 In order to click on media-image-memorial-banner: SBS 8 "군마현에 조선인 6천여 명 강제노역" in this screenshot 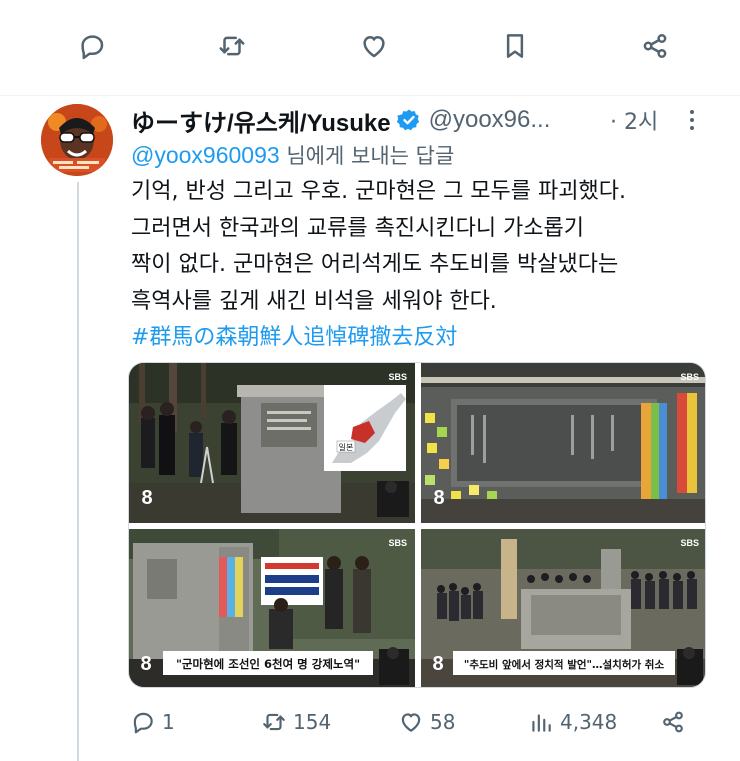, I will do `click(272, 608)`.